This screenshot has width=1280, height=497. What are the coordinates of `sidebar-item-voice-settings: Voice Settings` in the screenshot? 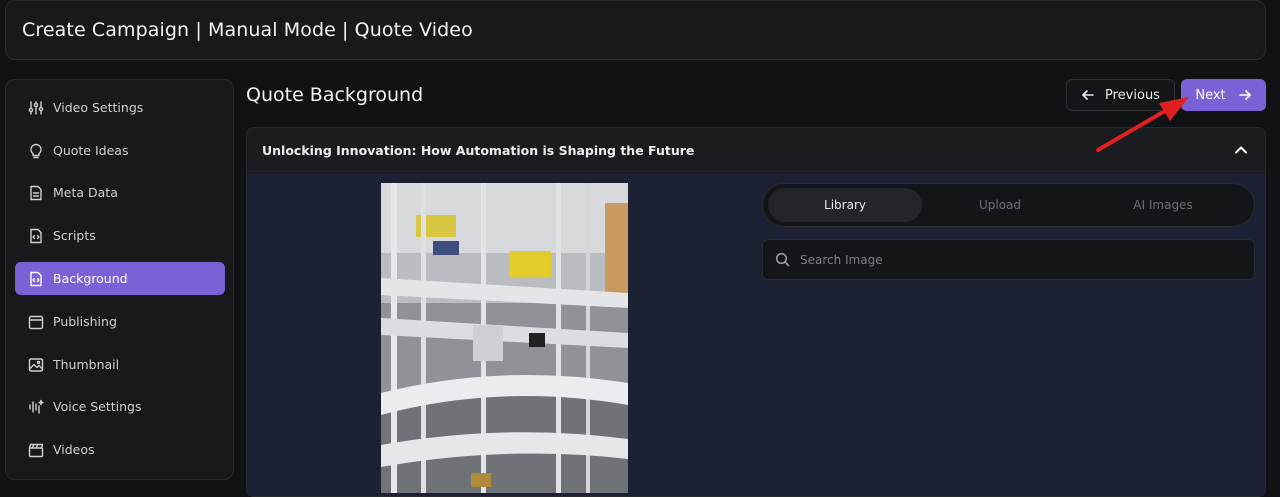 It's located at (120, 406).